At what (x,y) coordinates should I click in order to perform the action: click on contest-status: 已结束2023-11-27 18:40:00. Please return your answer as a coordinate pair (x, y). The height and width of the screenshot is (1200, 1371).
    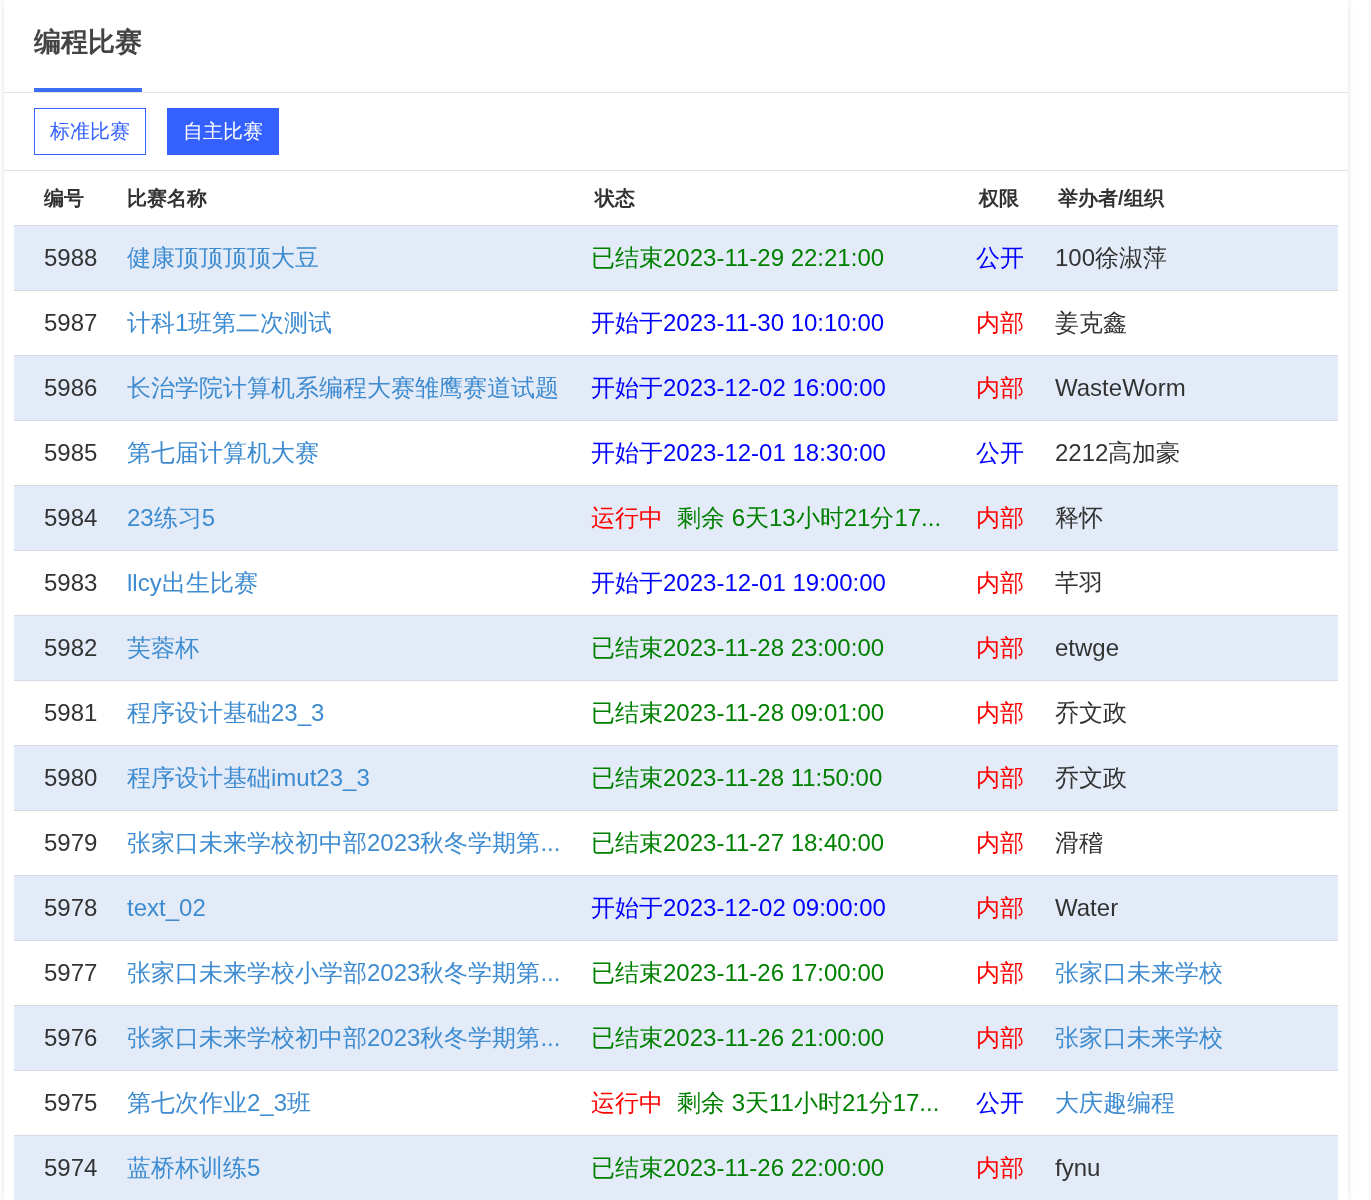
    Looking at the image, I should click on (738, 843).